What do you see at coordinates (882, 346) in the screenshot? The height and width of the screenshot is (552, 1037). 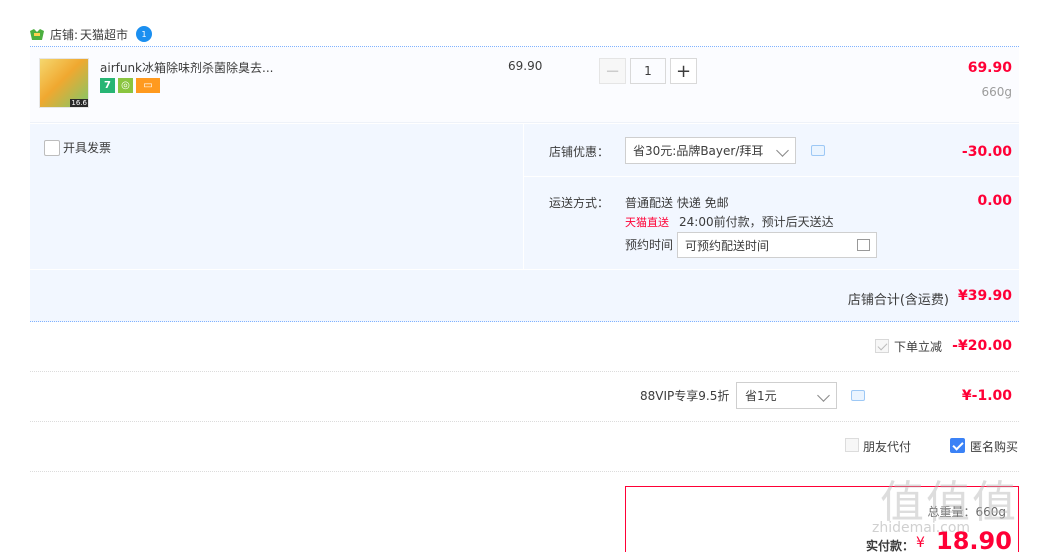 I see `instant-discount-checkbox` at bounding box center [882, 346].